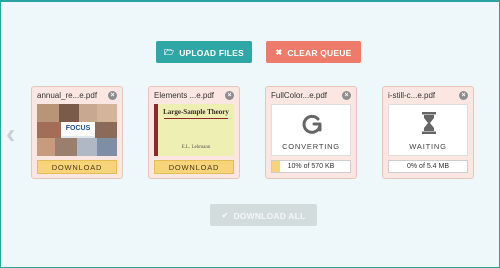  I want to click on thumbnail-logo: FOCUS, so click(78, 129).